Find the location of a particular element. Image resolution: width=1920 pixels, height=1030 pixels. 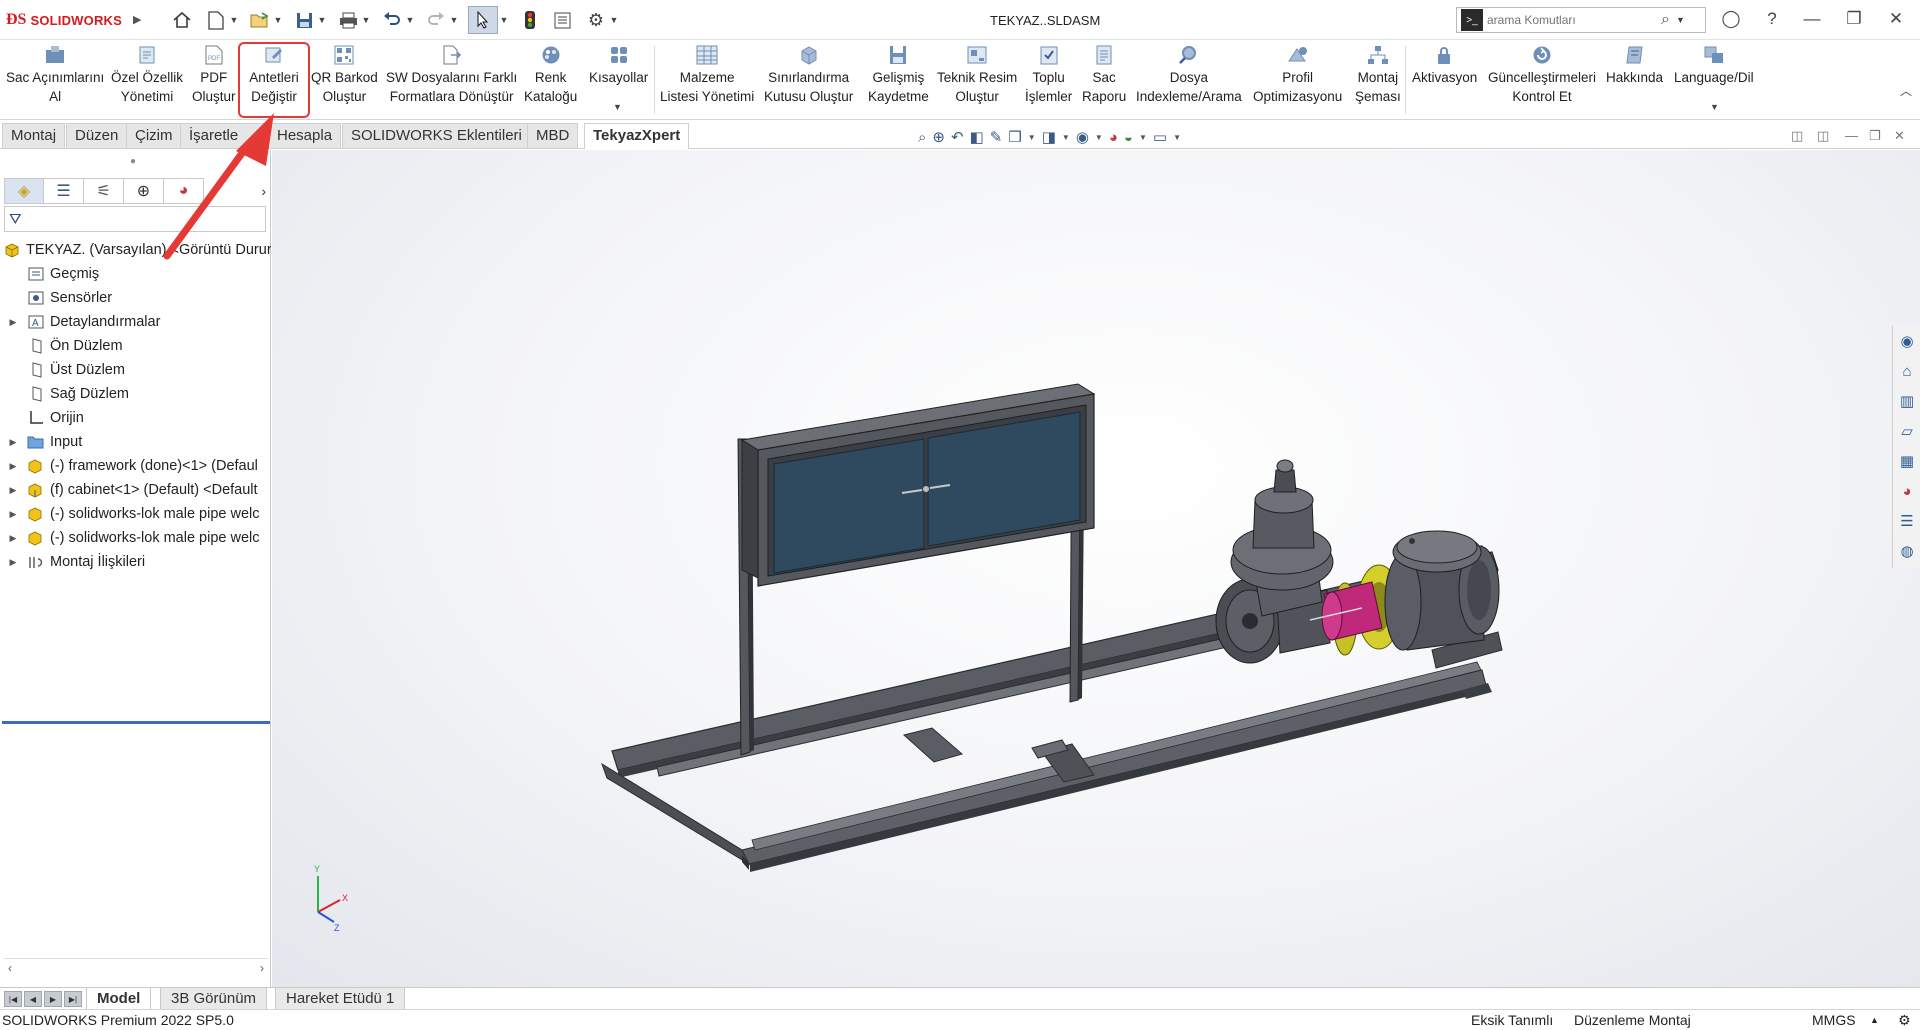

help-icon: ? is located at coordinates (1772, 19).